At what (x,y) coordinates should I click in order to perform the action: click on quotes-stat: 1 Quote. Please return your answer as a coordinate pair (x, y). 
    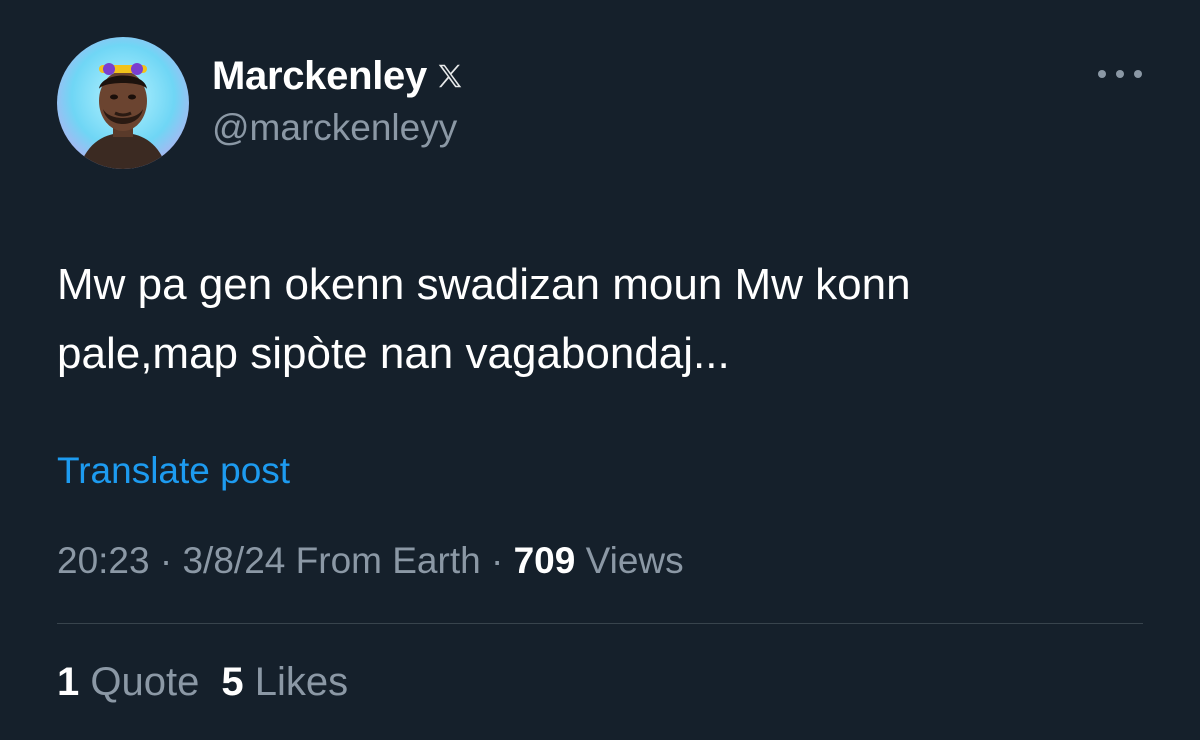
    Looking at the image, I should click on (128, 682).